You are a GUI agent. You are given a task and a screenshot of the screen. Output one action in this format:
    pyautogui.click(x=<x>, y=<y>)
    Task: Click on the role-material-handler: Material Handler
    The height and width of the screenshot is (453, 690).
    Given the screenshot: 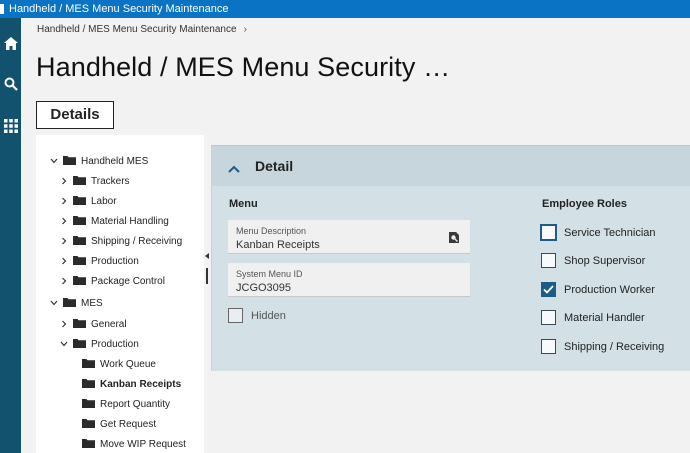 What is the action you would take?
    pyautogui.click(x=593, y=317)
    